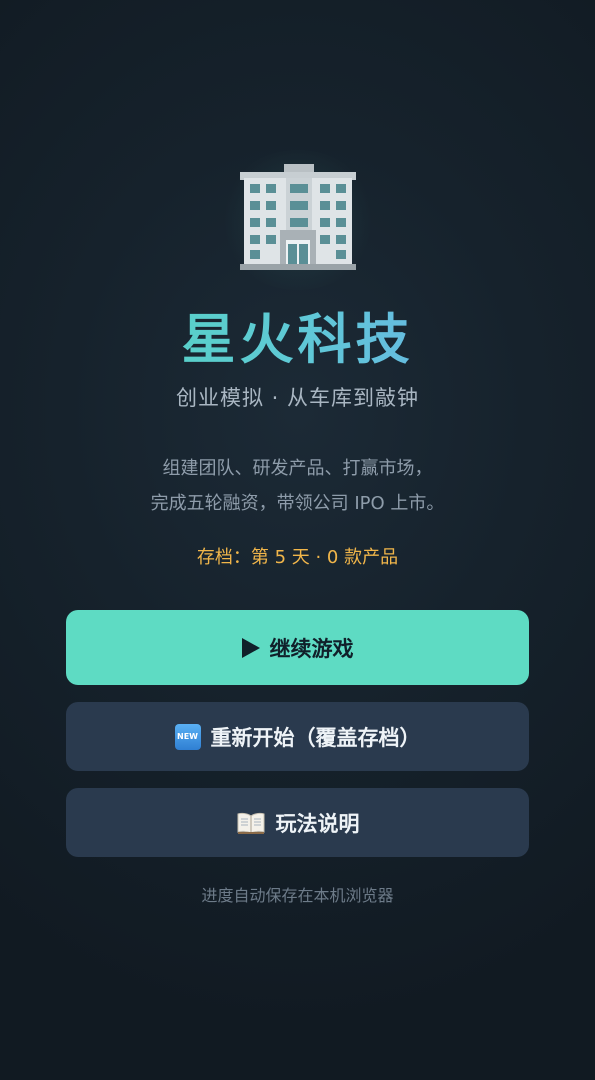 Image resolution: width=595 pixels, height=1080 pixels. I want to click on continue-game-label: 继续游戏, so click(311, 648).